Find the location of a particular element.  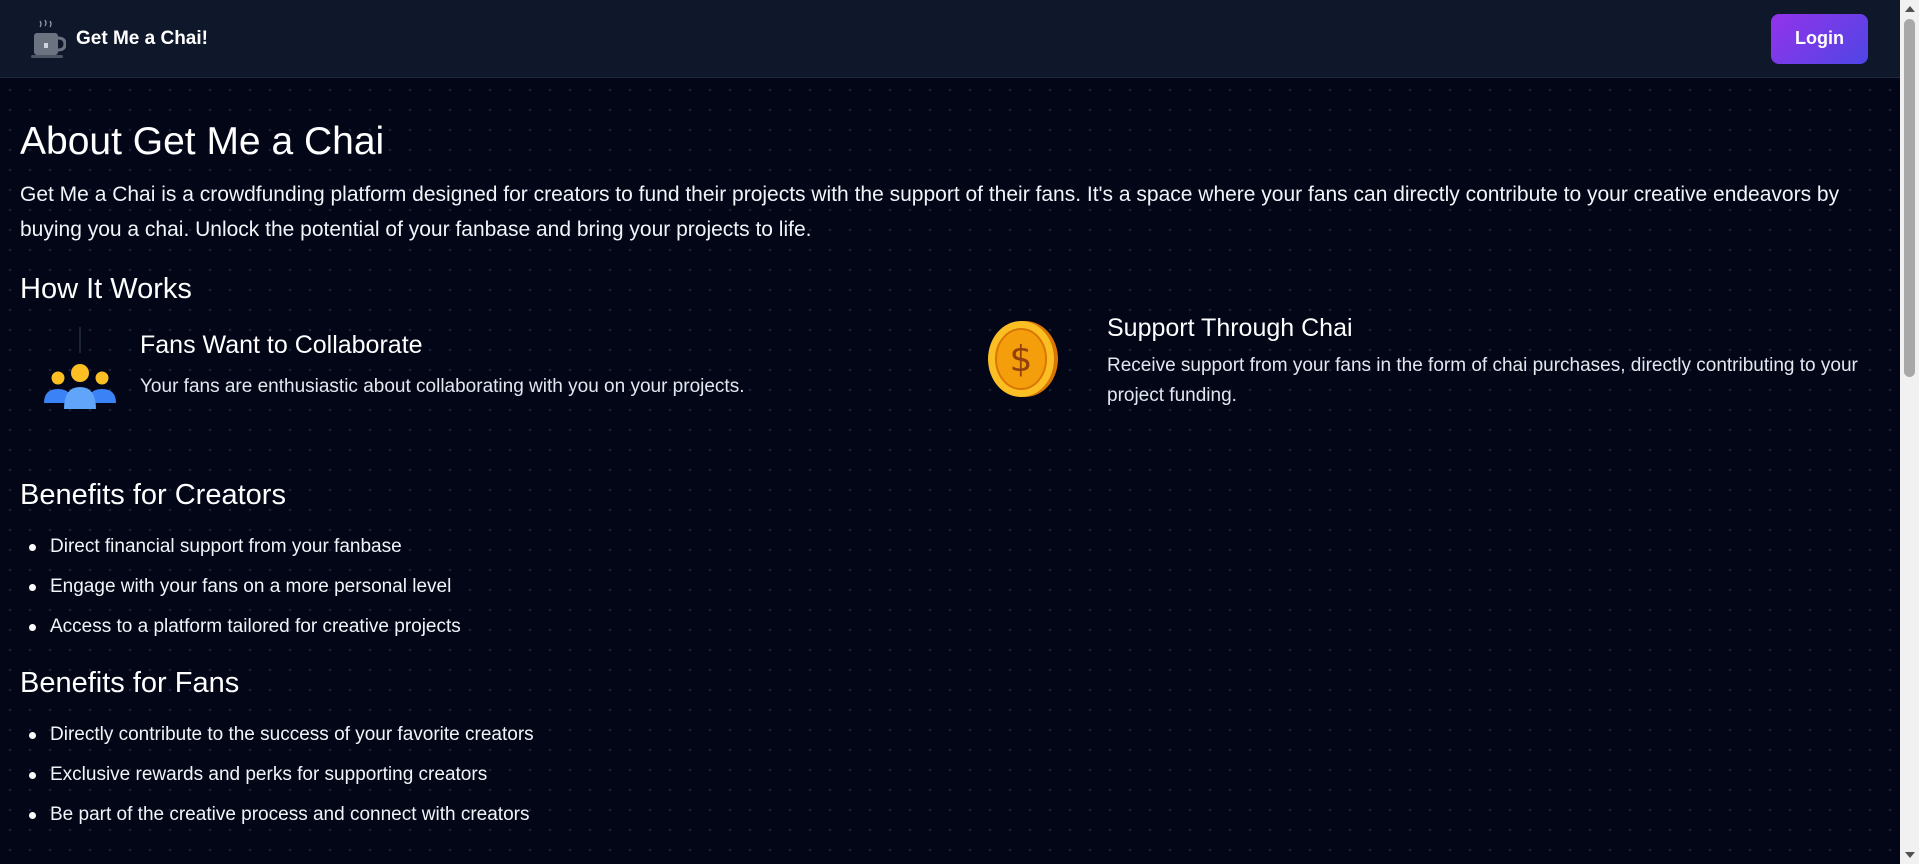

vertical-scrollbar is located at coordinates (1909, 432).